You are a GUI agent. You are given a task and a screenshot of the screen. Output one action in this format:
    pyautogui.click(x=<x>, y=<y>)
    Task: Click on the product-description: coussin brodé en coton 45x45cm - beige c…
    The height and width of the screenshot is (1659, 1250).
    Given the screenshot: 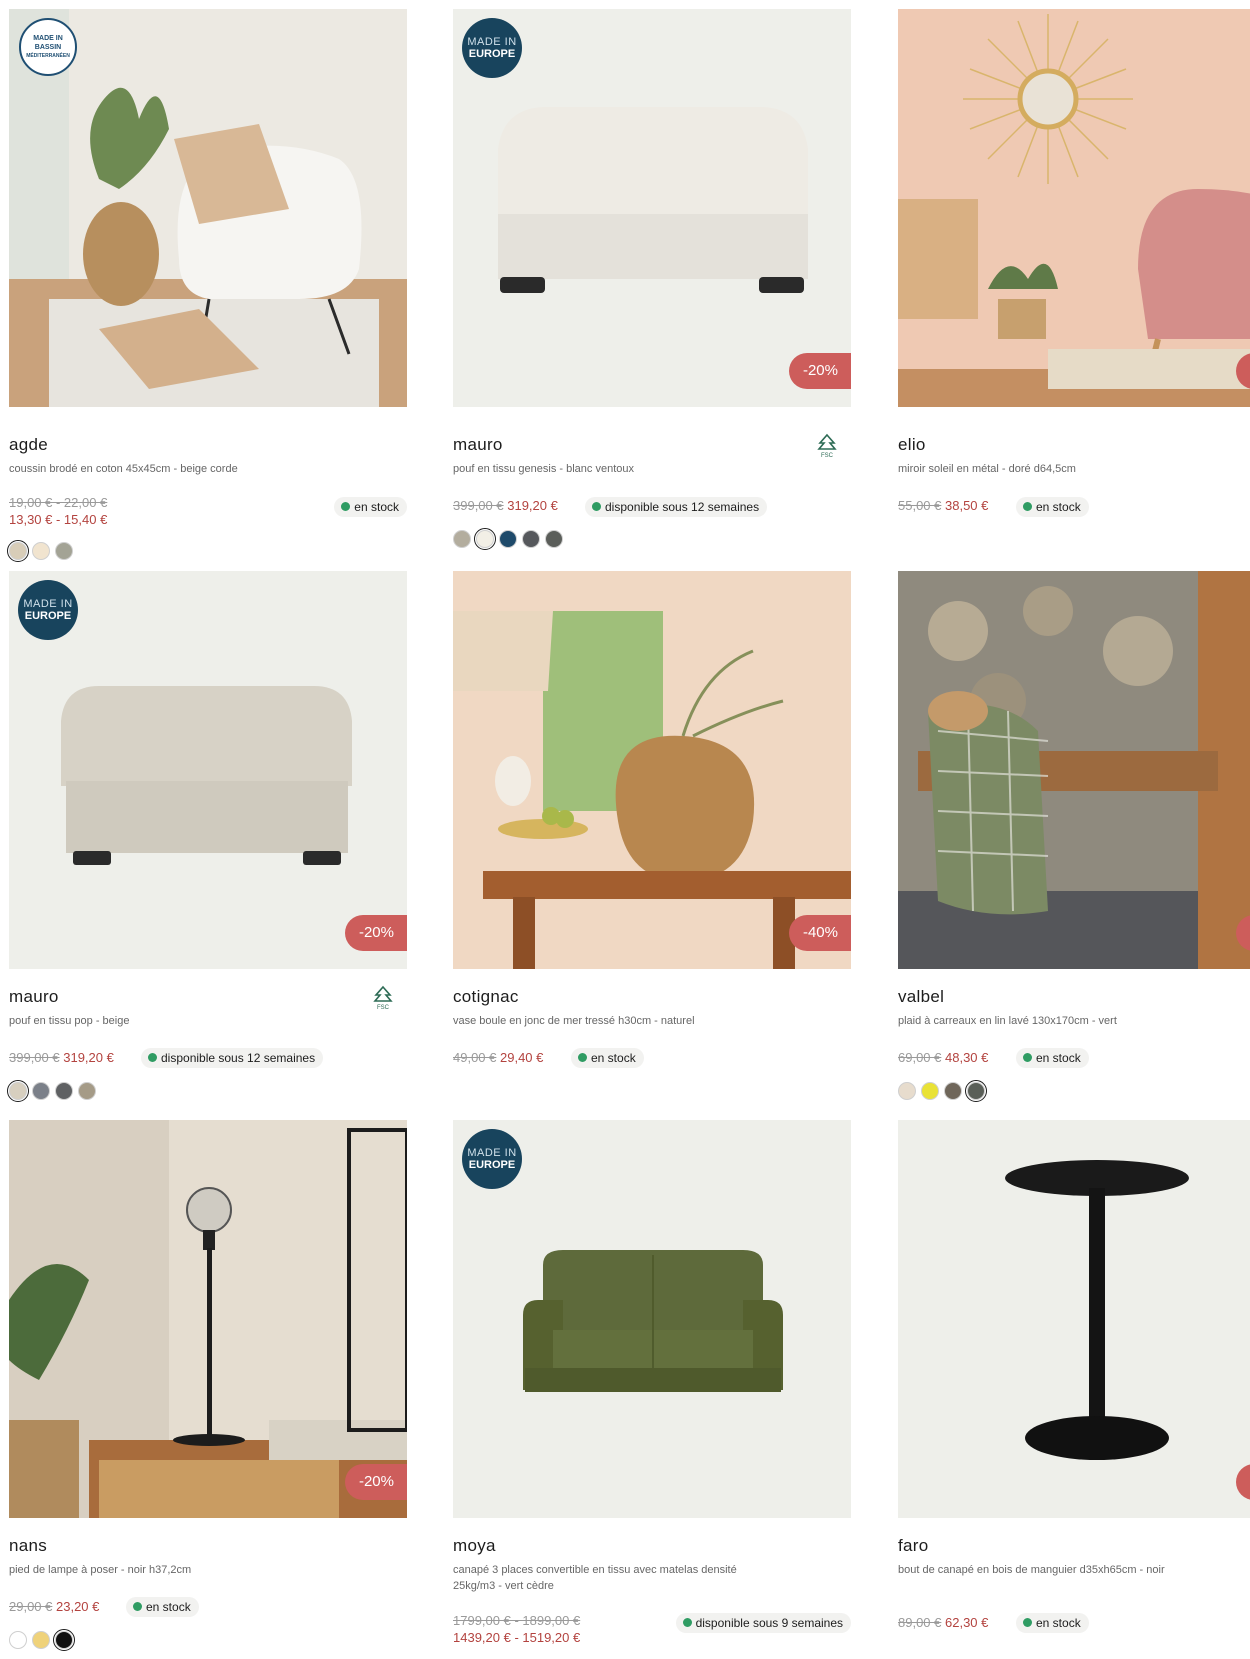 What is the action you would take?
    pyautogui.click(x=123, y=469)
    